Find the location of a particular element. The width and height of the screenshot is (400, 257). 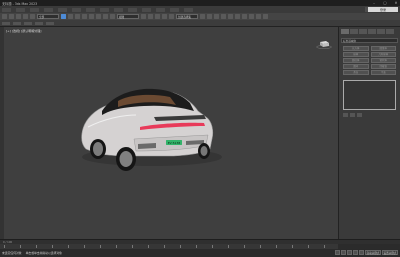

object-type-buttons: 长方体 圆锥体 球体 几何球体 圆柱体 管状体 圆环 四棱锥 茶壶 平面 is located at coordinates (369, 60).